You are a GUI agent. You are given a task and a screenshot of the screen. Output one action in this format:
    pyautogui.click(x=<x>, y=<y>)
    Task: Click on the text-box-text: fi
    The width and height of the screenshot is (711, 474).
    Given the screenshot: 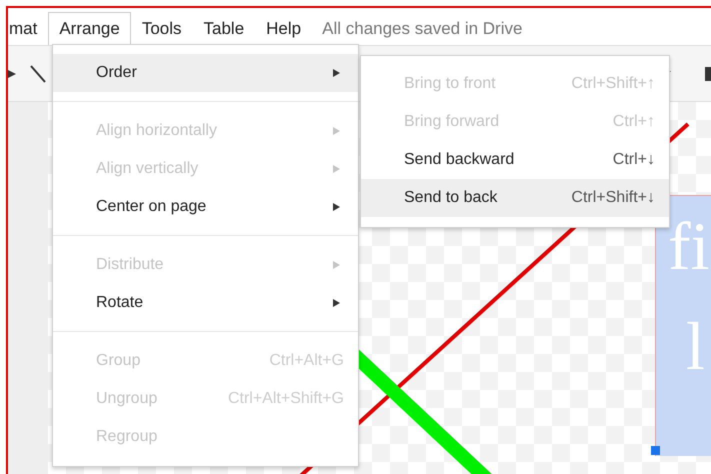 What is the action you would take?
    pyautogui.click(x=689, y=246)
    